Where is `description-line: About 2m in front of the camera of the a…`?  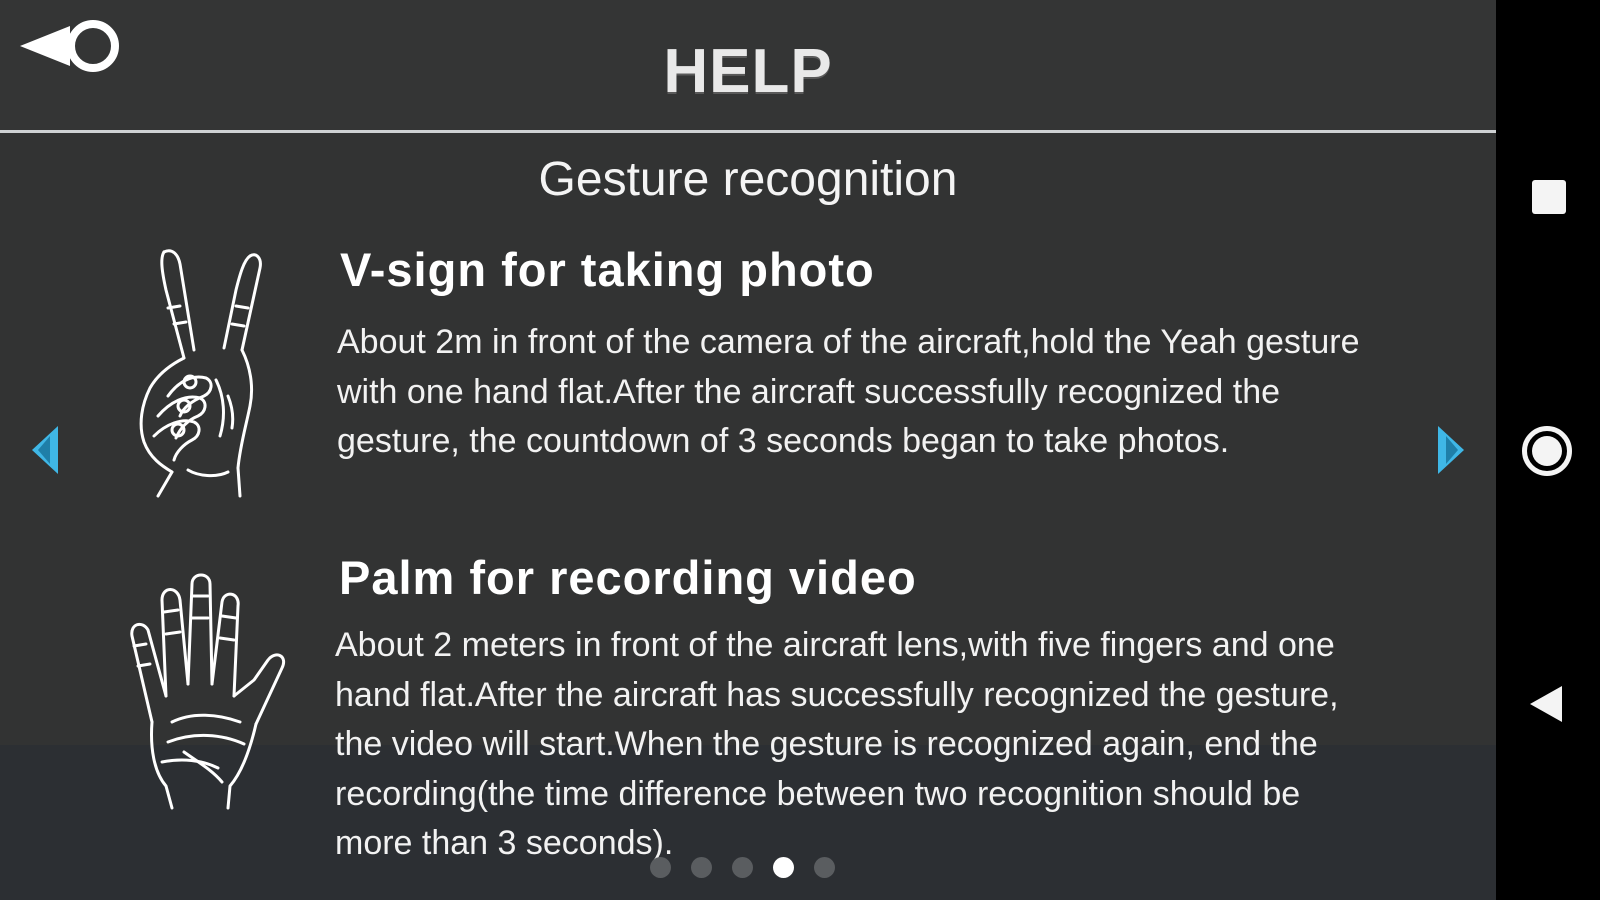
description-line: About 2m in front of the camera of the a… is located at coordinates (848, 342).